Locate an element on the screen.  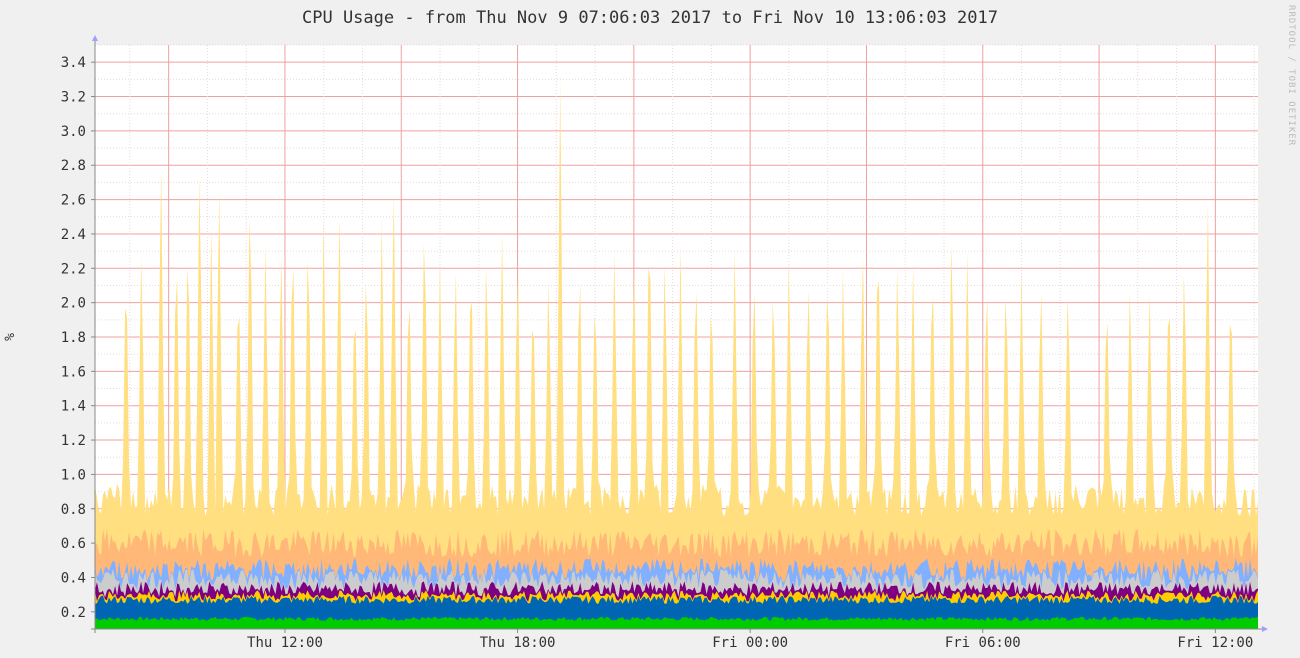
y-tick-label: 0.6 is located at coordinates (73, 544).